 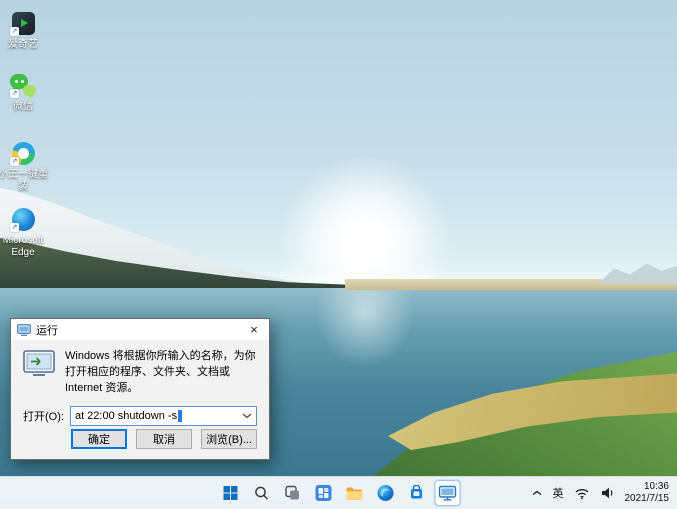 I want to click on tray-overflow-button, so click(x=537, y=493).